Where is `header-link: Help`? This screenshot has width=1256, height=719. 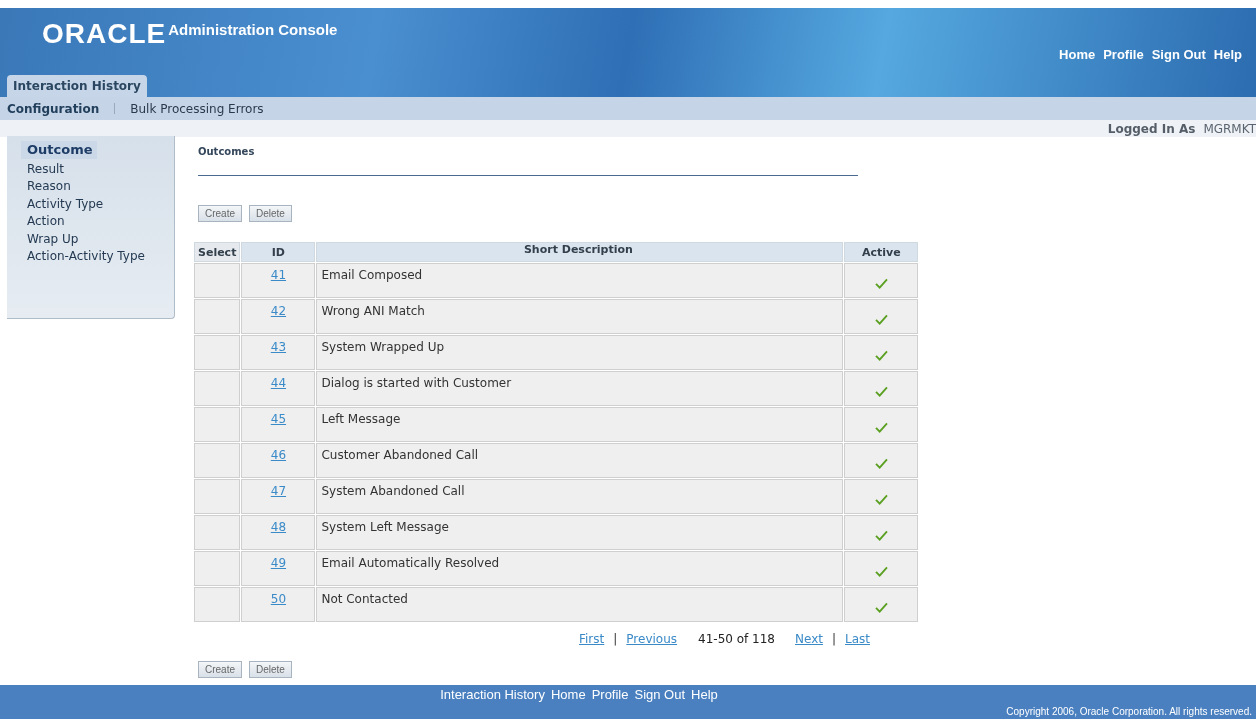
header-link: Help is located at coordinates (1227, 54).